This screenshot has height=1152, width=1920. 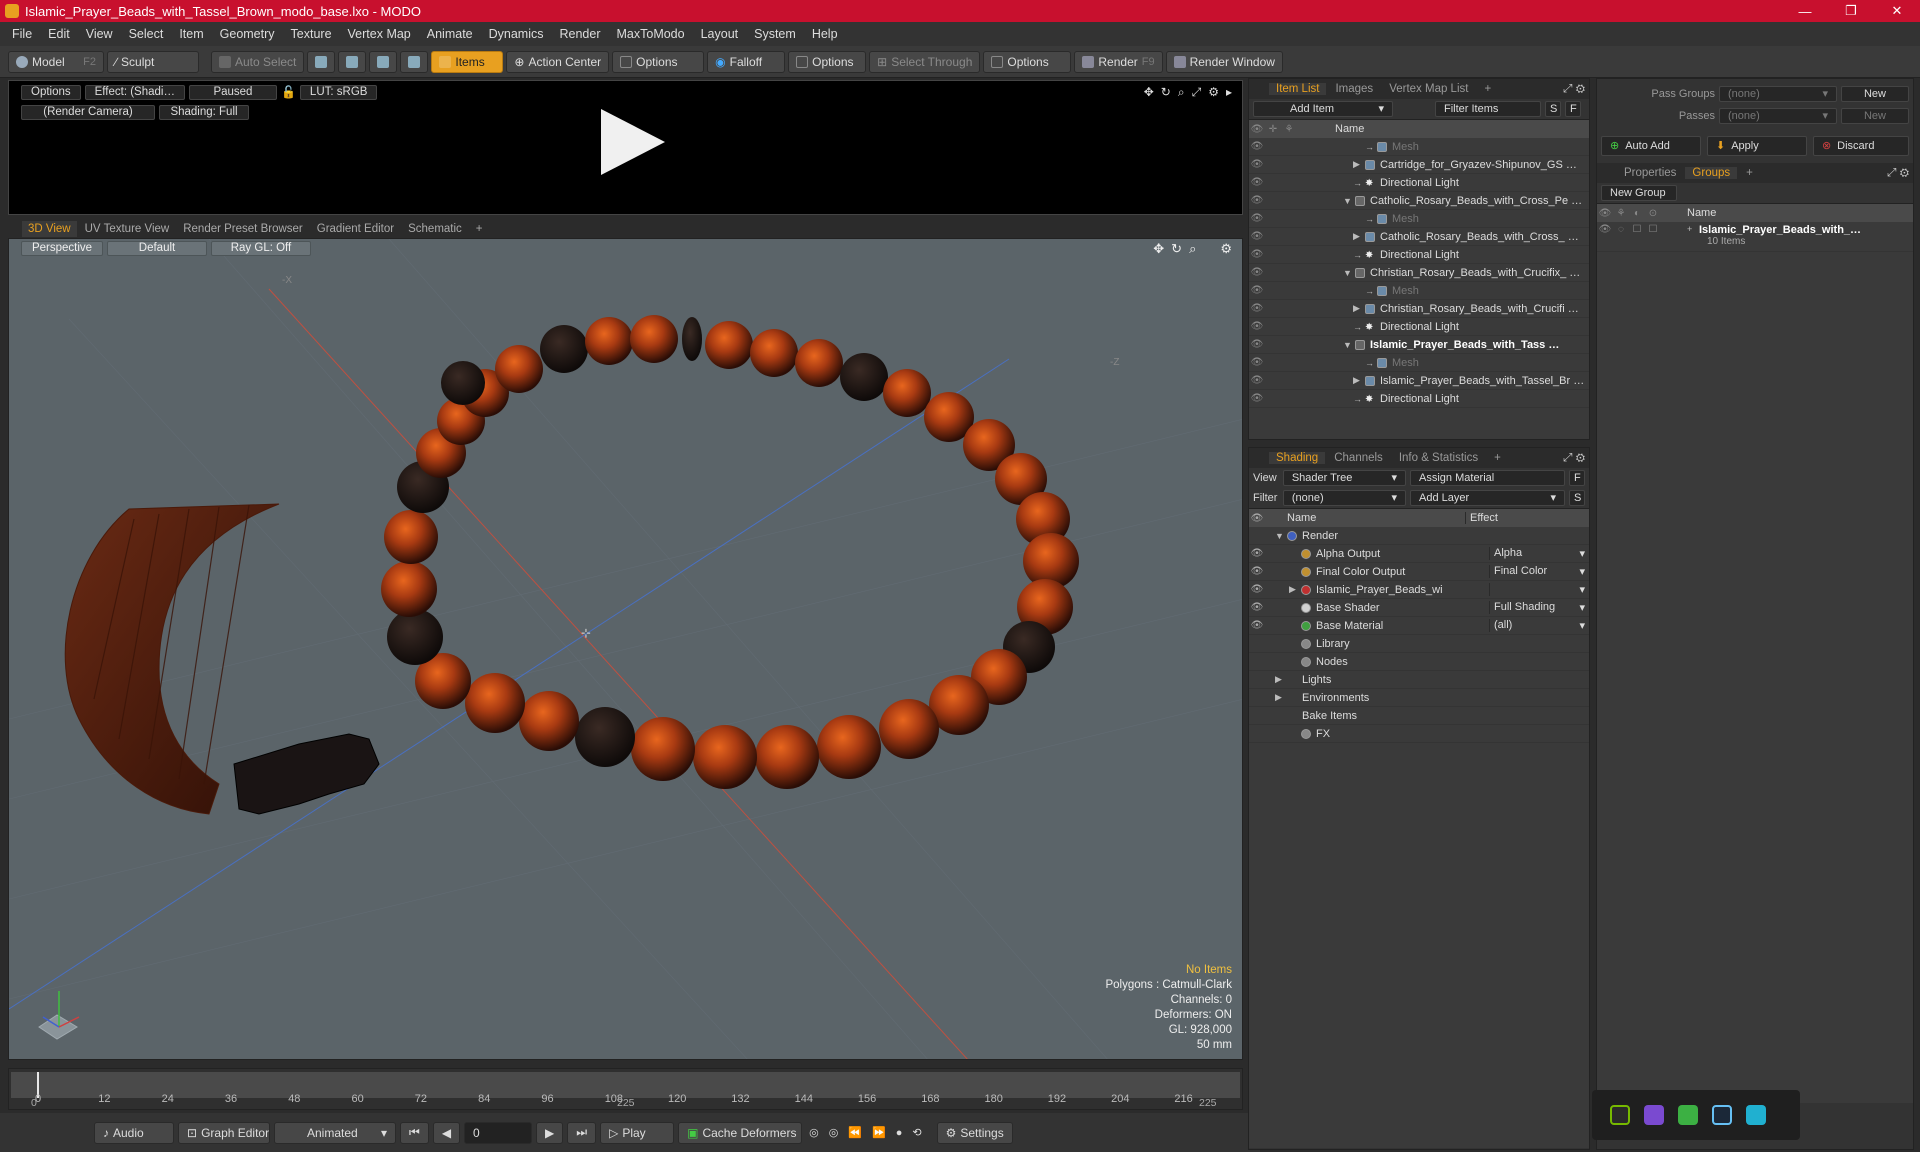 I want to click on shader-row: Bake Items, so click(x=1419, y=716).